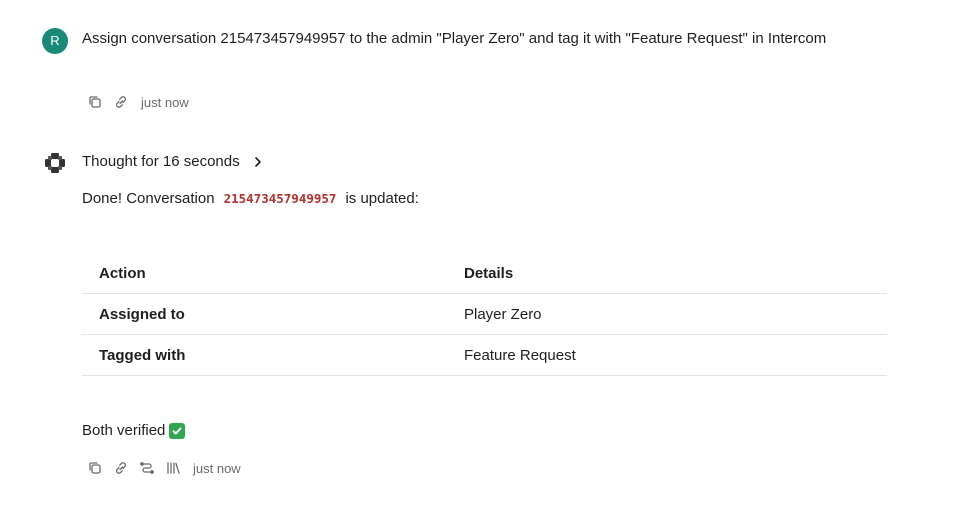 Image resolution: width=963 pixels, height=505 pixels. Describe the element at coordinates (257, 162) in the screenshot. I see `chevron-right-icon` at that location.